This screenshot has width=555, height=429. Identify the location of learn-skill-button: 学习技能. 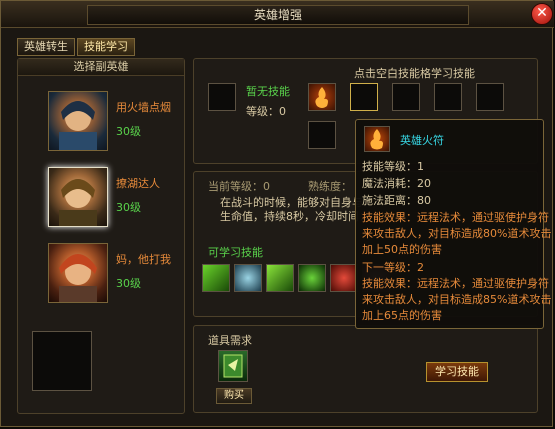
(457, 372).